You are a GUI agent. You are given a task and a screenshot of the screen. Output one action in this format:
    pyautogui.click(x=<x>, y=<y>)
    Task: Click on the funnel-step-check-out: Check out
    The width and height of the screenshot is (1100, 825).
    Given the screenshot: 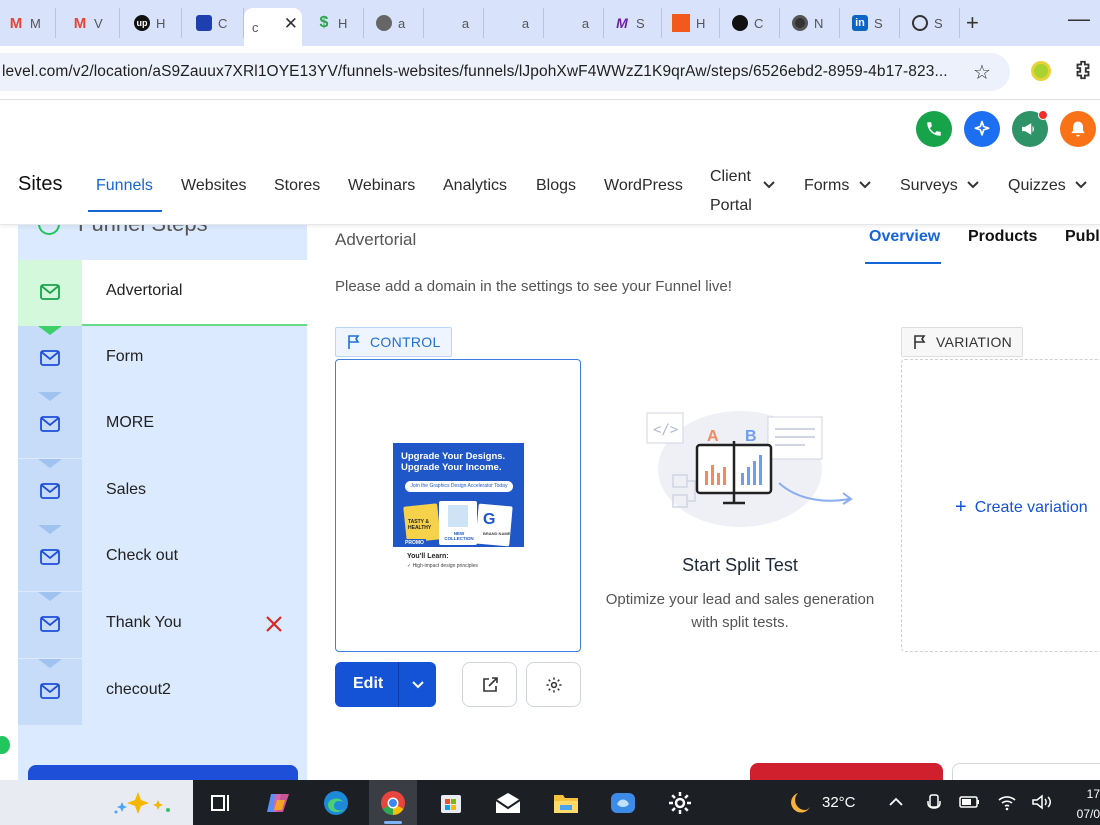 What is the action you would take?
    pyautogui.click(x=162, y=558)
    